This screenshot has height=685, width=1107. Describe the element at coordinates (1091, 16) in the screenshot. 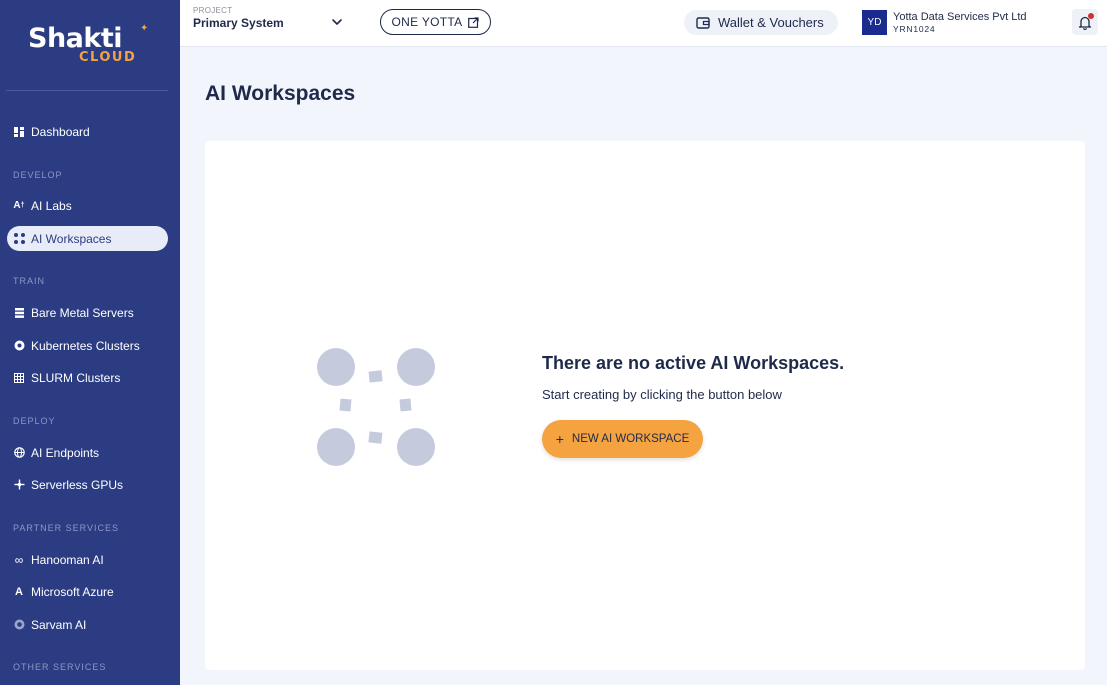

I see `notification-badge` at that location.